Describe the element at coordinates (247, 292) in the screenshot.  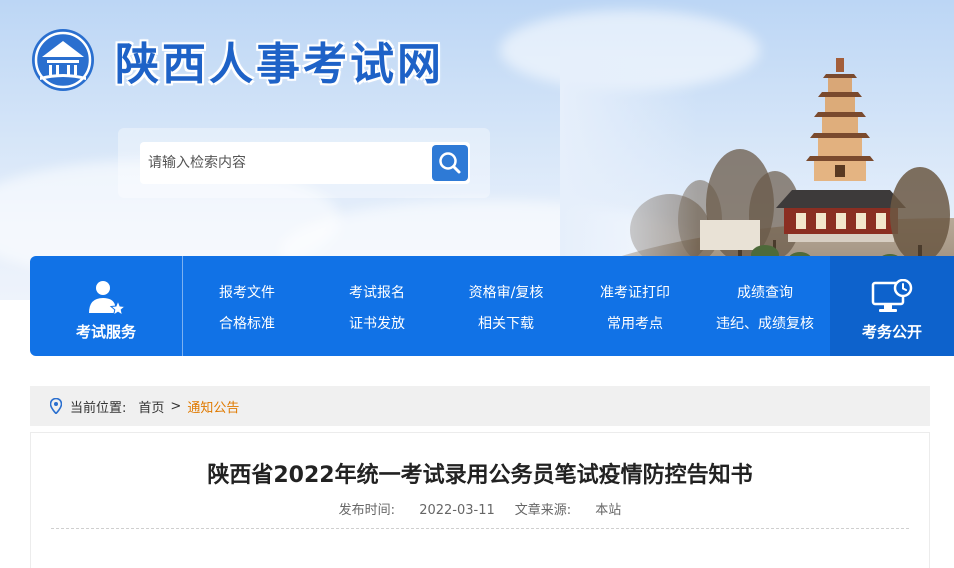
I see `nav-link-registration-docs: 报考文件` at that location.